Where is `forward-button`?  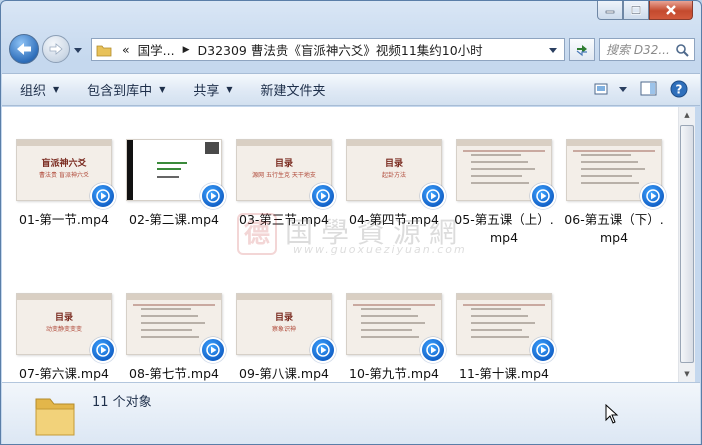
forward-button is located at coordinates (56, 49).